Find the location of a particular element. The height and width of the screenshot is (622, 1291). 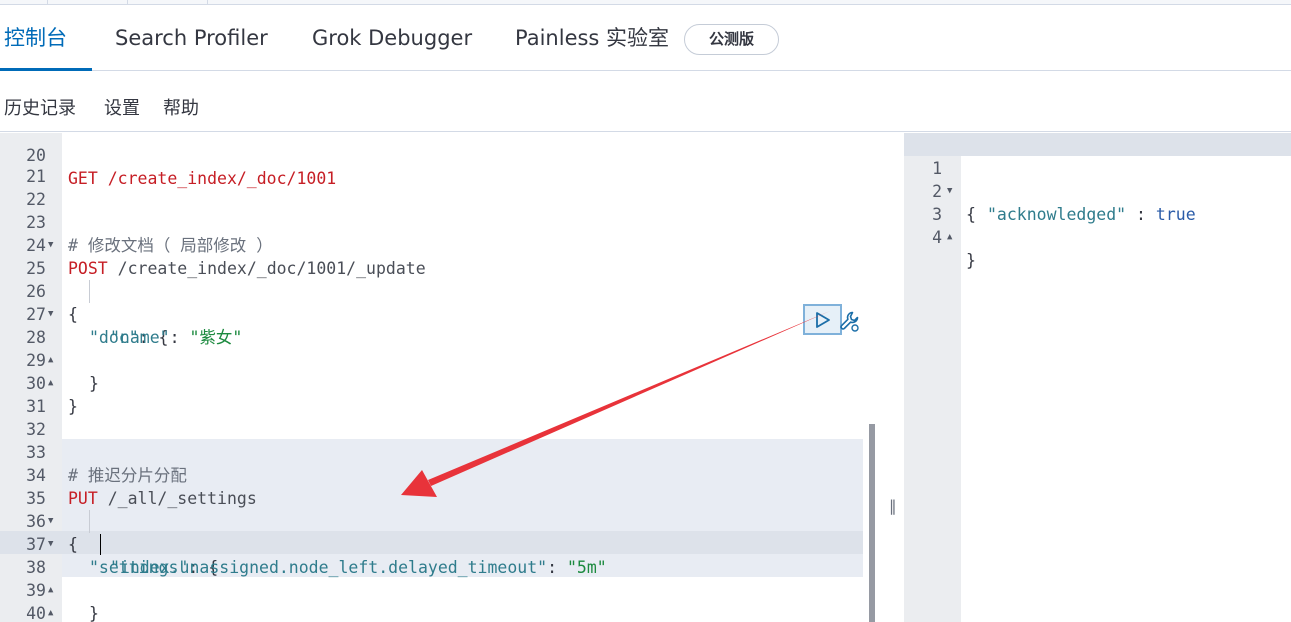

code-line: 27 "name": "紫女" is located at coordinates (442, 313).